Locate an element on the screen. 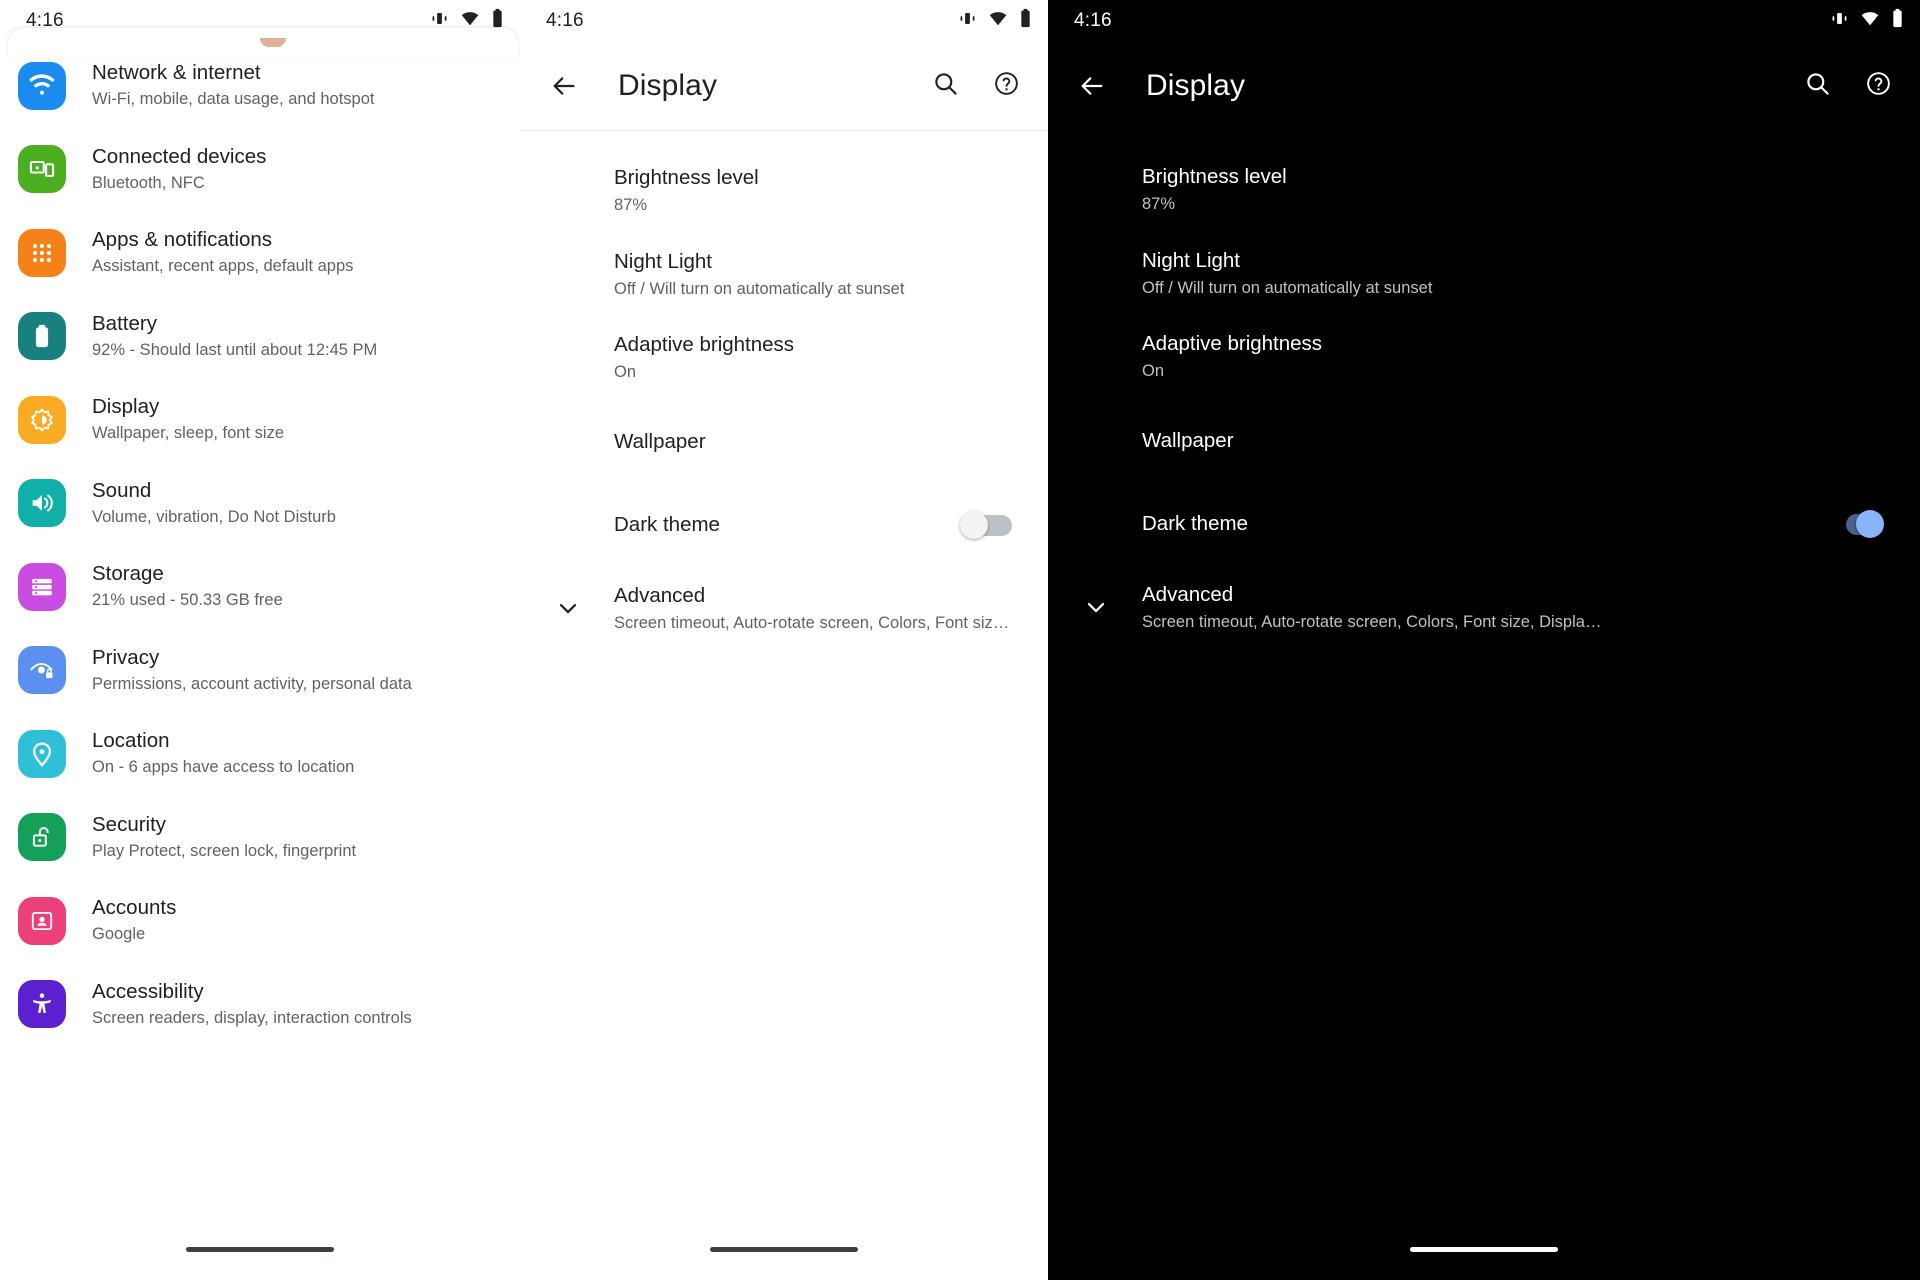  pref-text: Dark theme is located at coordinates (1477, 523).